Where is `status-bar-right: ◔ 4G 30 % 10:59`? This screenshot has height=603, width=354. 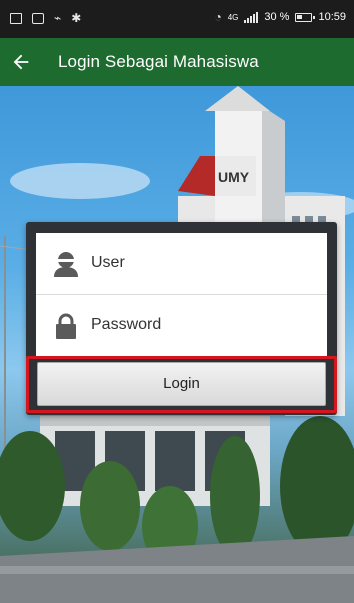 status-bar-right: ◔ 4G 30 % 10:59 is located at coordinates (280, 17).